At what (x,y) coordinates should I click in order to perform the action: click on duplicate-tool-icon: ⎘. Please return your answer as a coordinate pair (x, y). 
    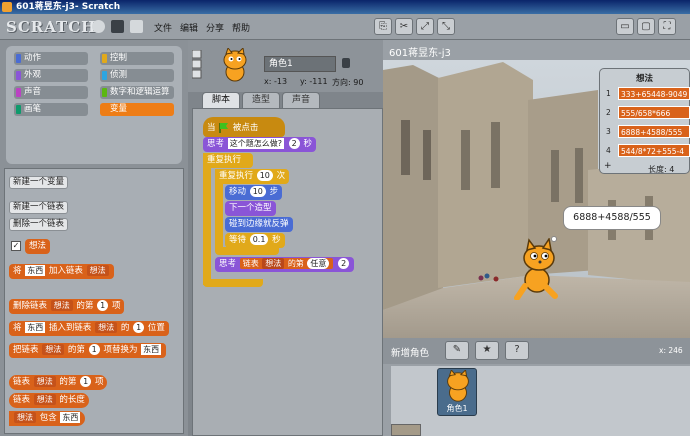
    Looking at the image, I should click on (383, 26).